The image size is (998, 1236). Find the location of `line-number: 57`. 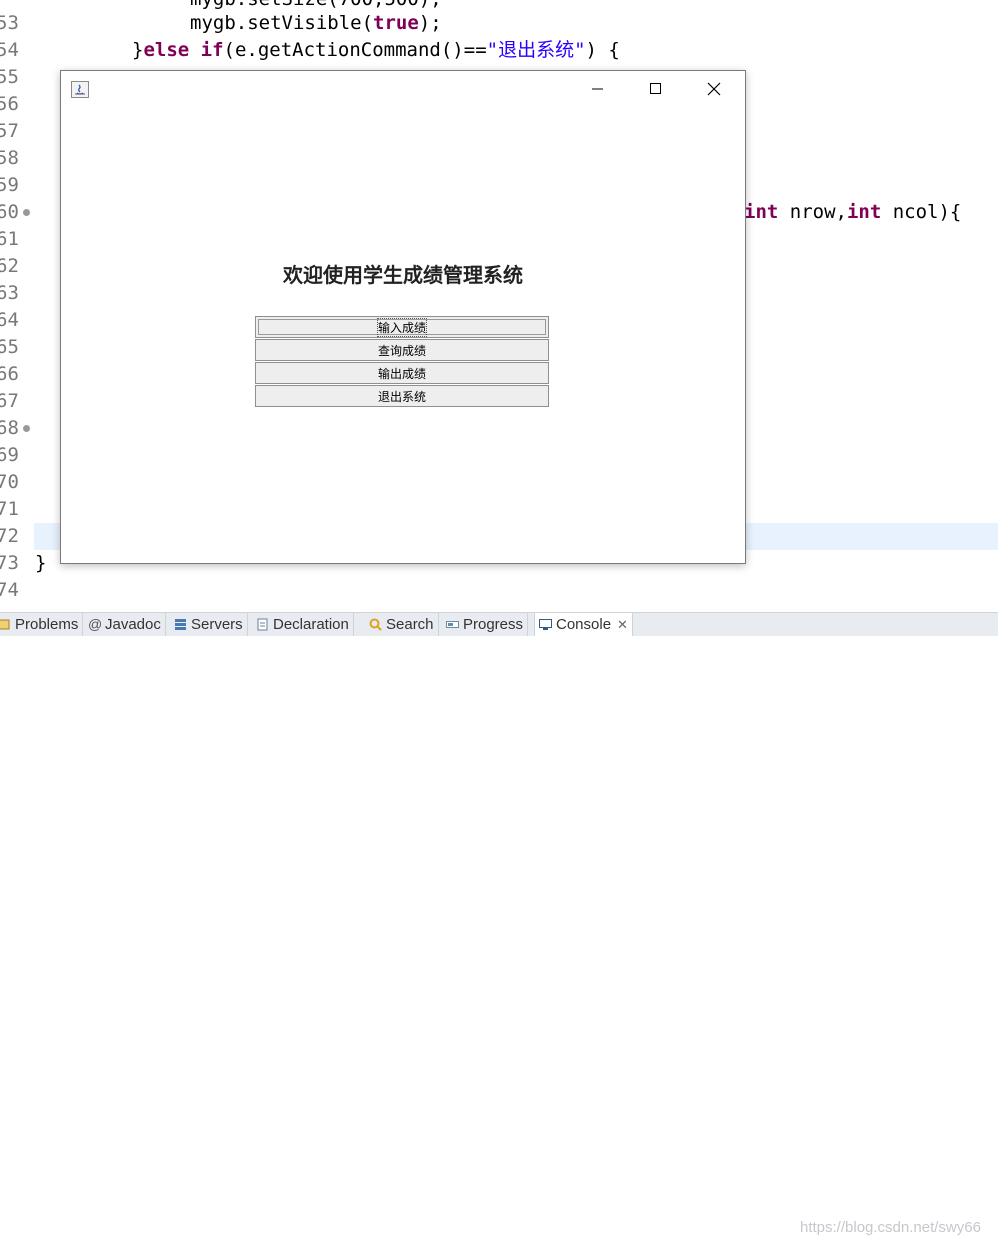

line-number: 57 is located at coordinates (9, 131).